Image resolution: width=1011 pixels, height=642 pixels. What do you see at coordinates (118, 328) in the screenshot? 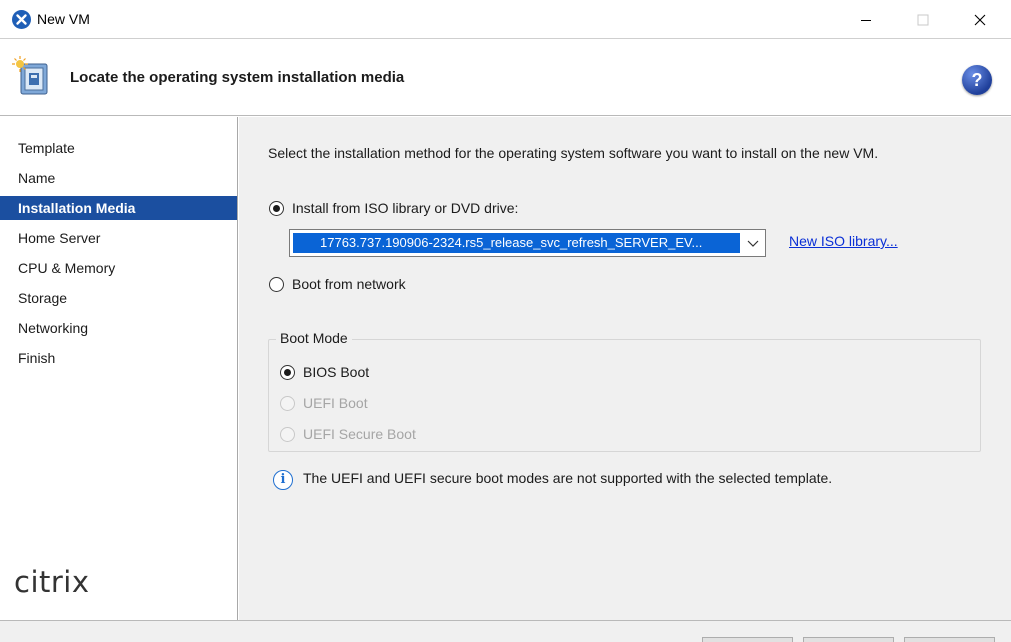
I see `step-networking: Networking` at bounding box center [118, 328].